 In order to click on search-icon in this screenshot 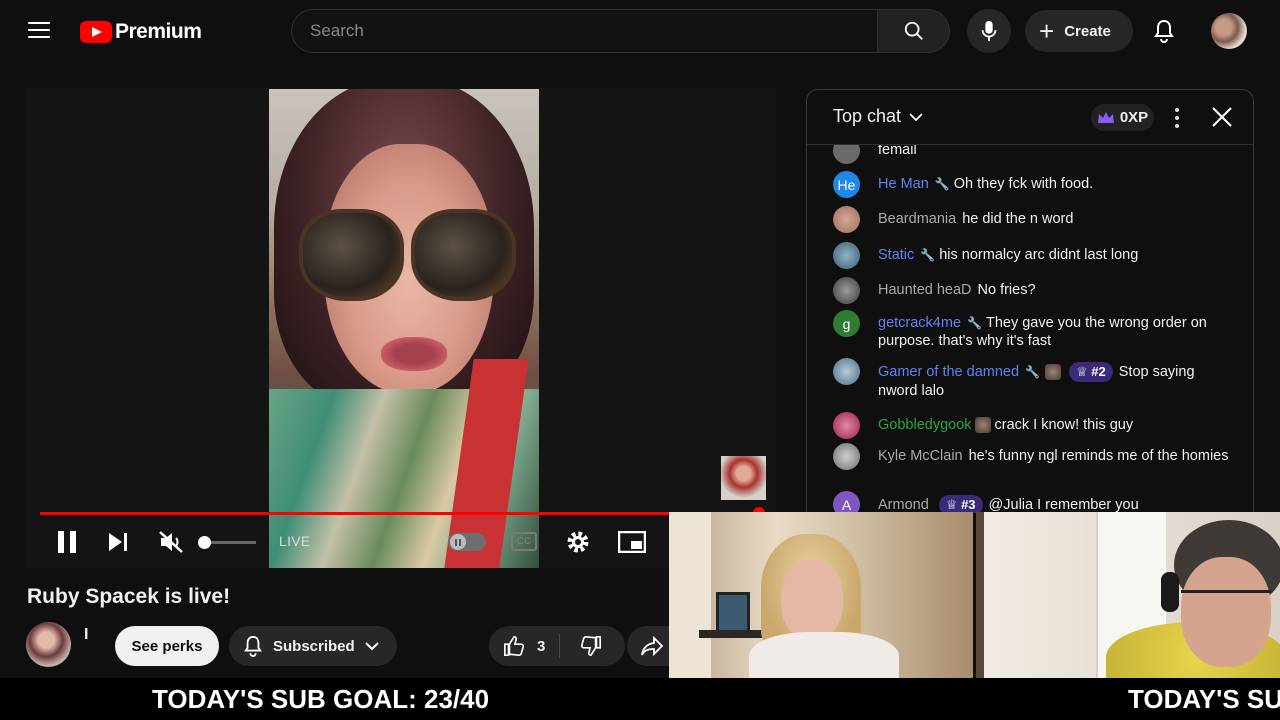, I will do `click(913, 30)`.